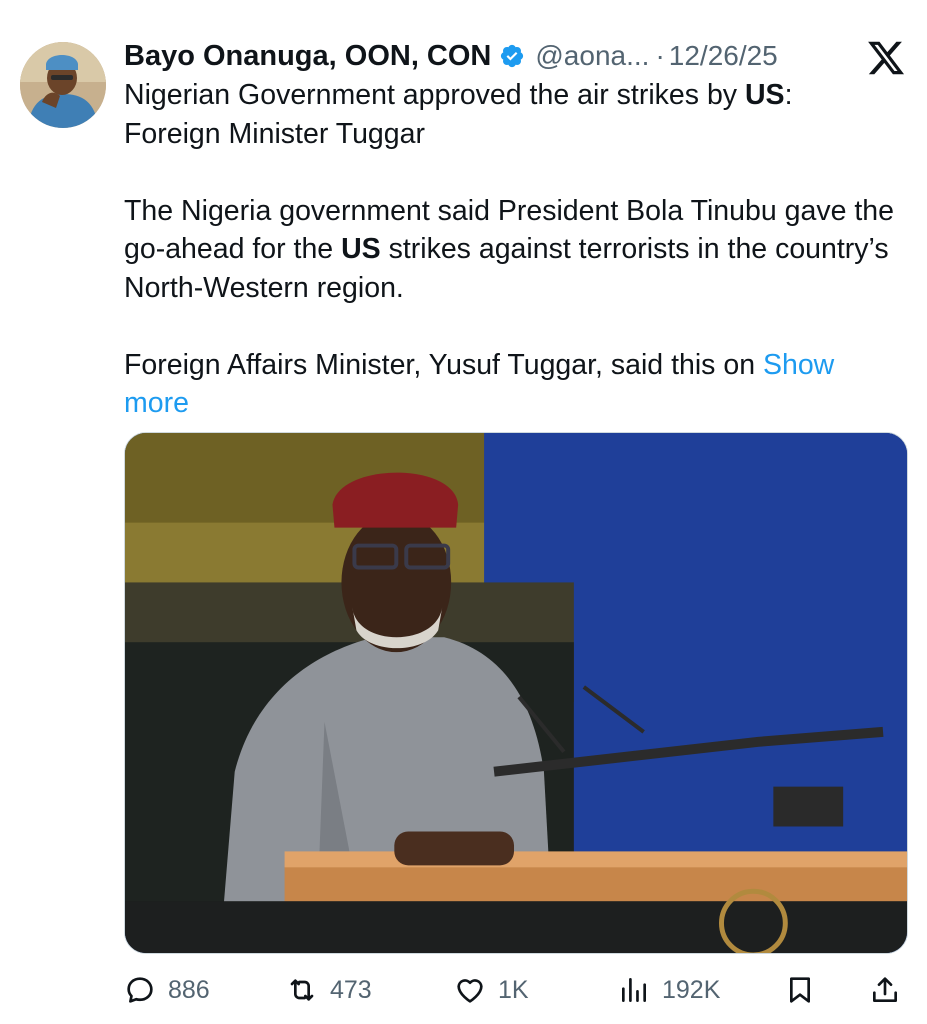 This screenshot has height=1024, width=927. I want to click on repost-button: 473, so click(329, 990).